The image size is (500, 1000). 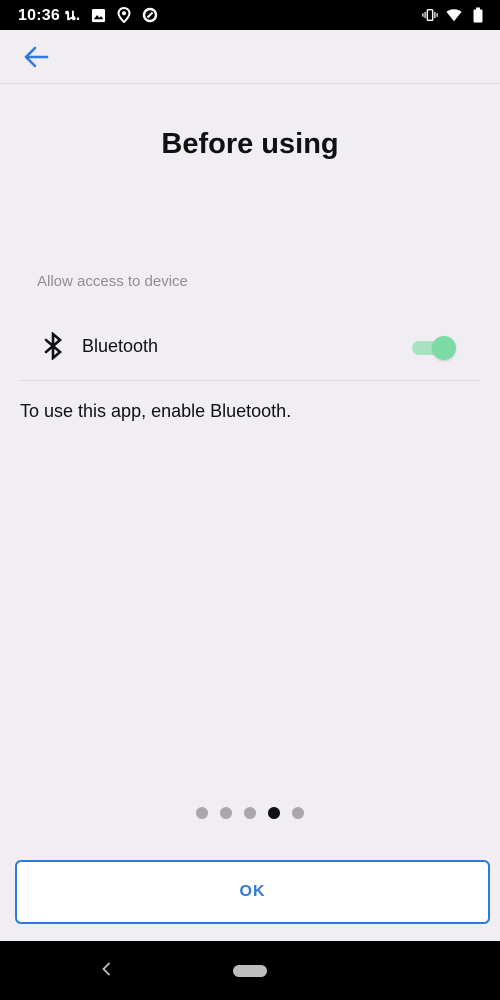 What do you see at coordinates (430, 15) in the screenshot?
I see `vibrate-icon` at bounding box center [430, 15].